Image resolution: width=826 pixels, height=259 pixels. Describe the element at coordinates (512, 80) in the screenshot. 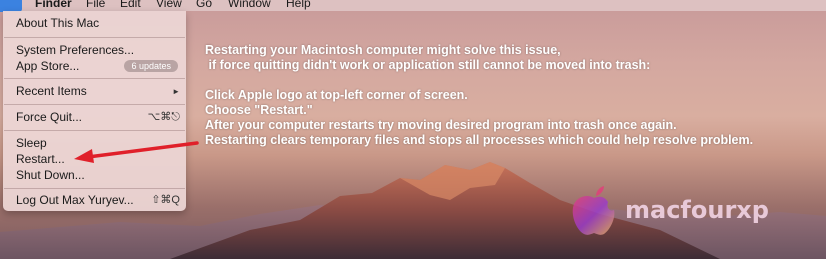

I see `instruction-line` at that location.